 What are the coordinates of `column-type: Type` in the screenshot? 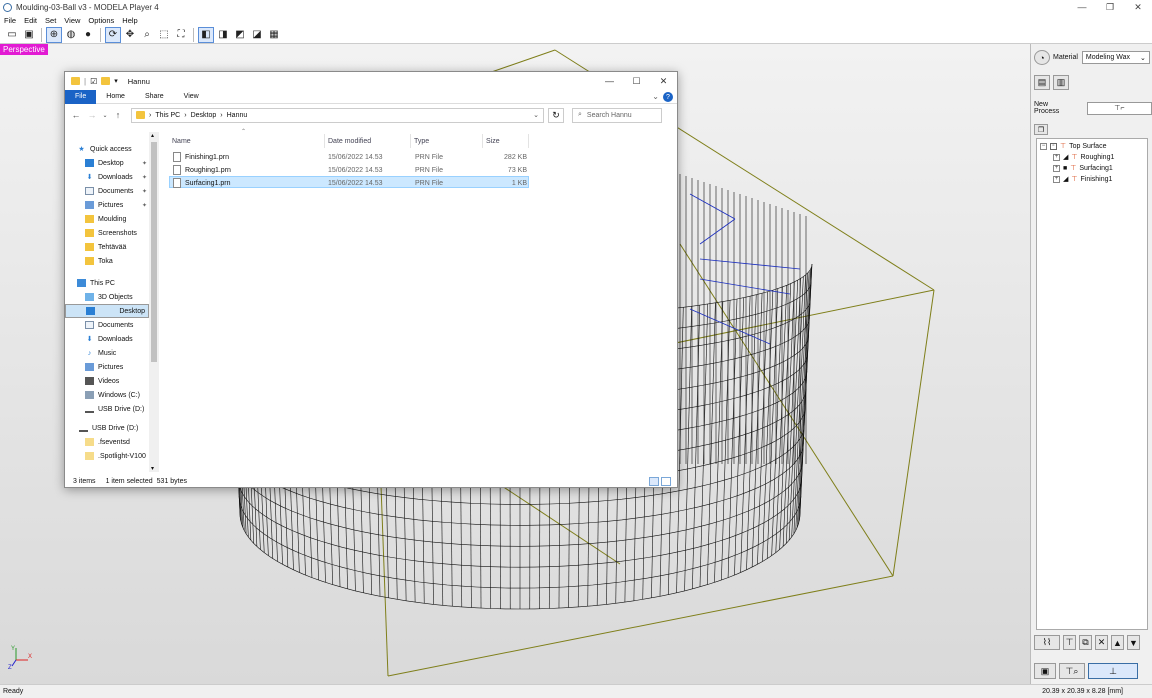 It's located at (447, 141).